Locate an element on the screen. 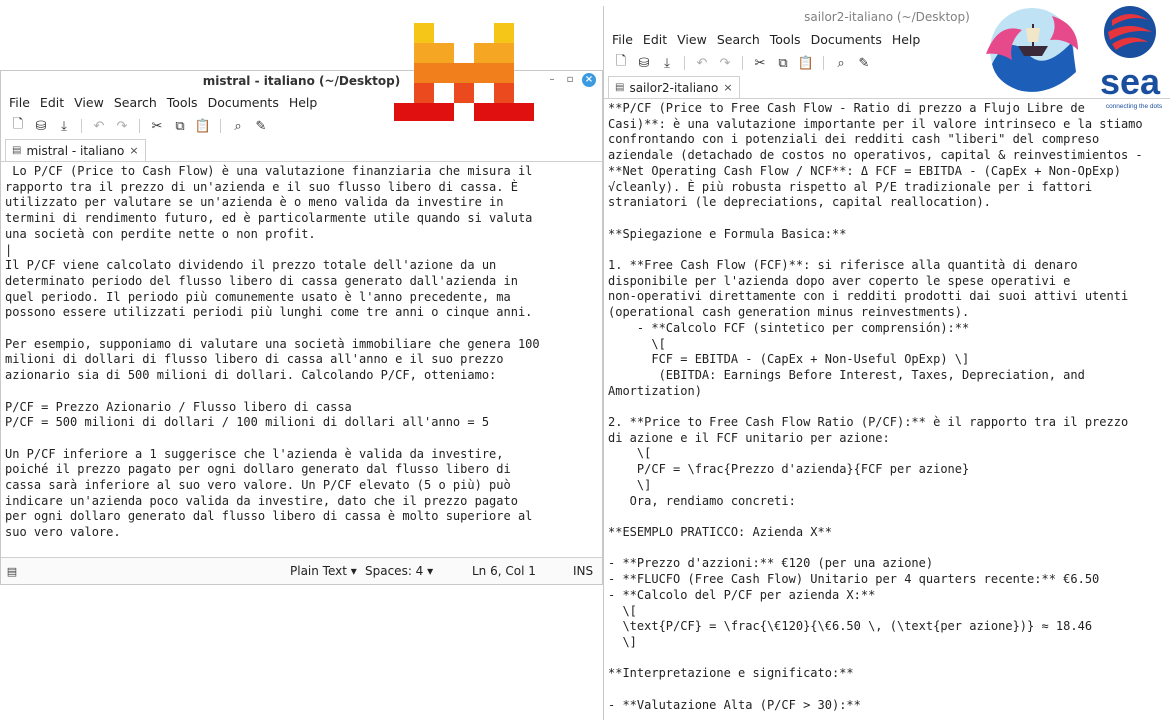 The width and height of the screenshot is (1170, 720). ship-sail is located at coordinates (1033, 35).